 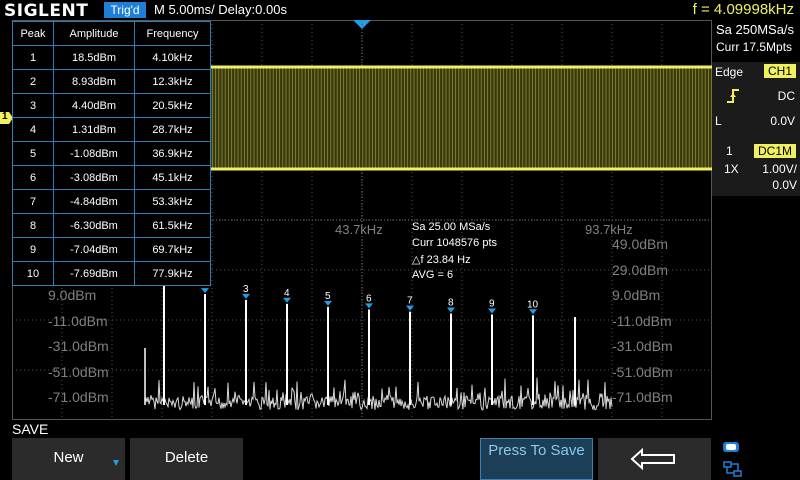 What do you see at coordinates (94, 33) in the screenshot?
I see `amplitude-column-header: Amplitude` at bounding box center [94, 33].